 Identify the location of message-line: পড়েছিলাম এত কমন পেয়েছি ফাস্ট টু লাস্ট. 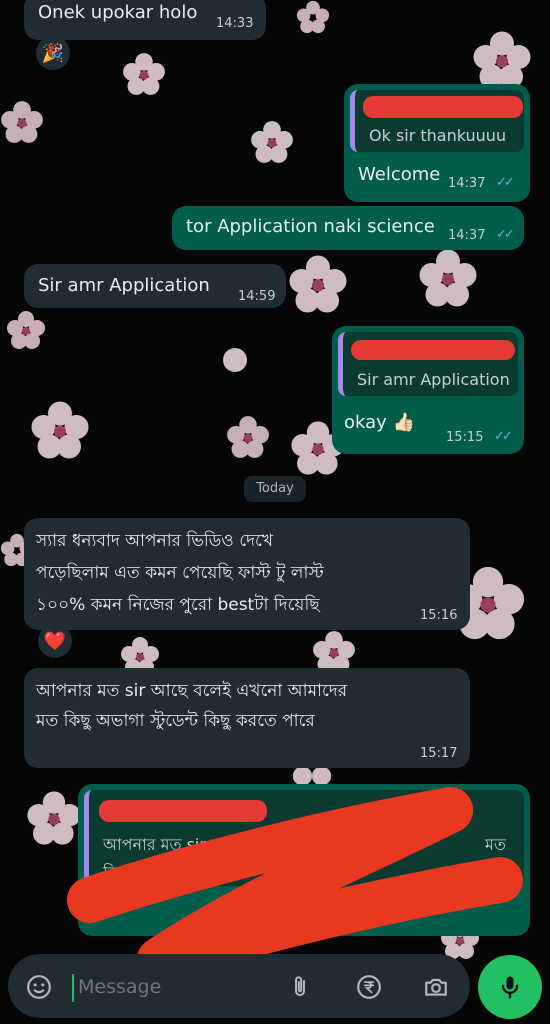
(180, 573).